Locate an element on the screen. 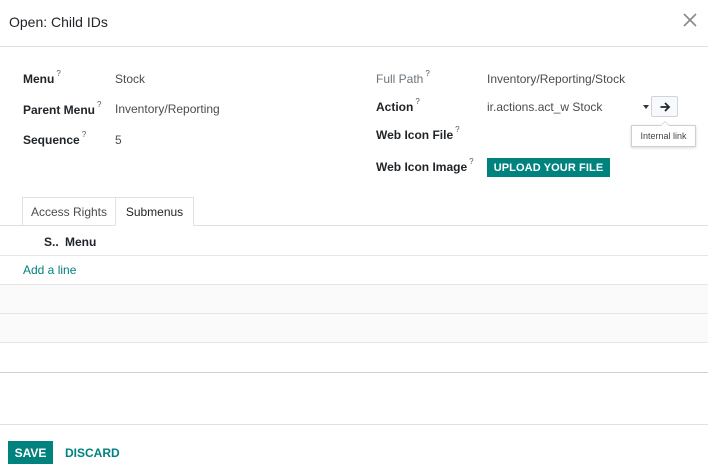 The height and width of the screenshot is (464, 708). sequence-label: Sequence? is located at coordinates (55, 138).